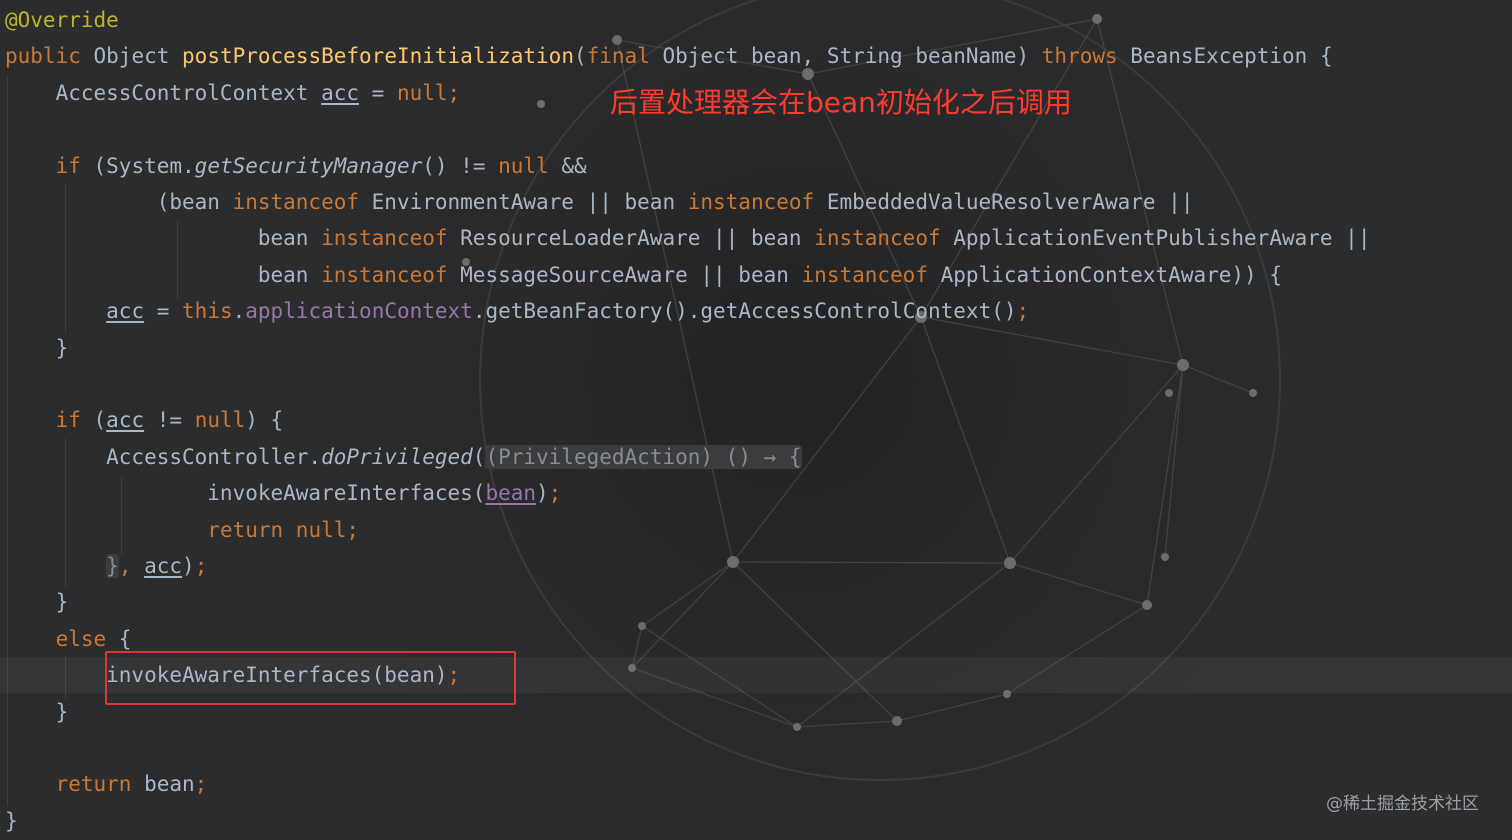 Image resolution: width=1512 pixels, height=840 pixels. Describe the element at coordinates (1086, 56) in the screenshot. I see `code-token: throws` at that location.